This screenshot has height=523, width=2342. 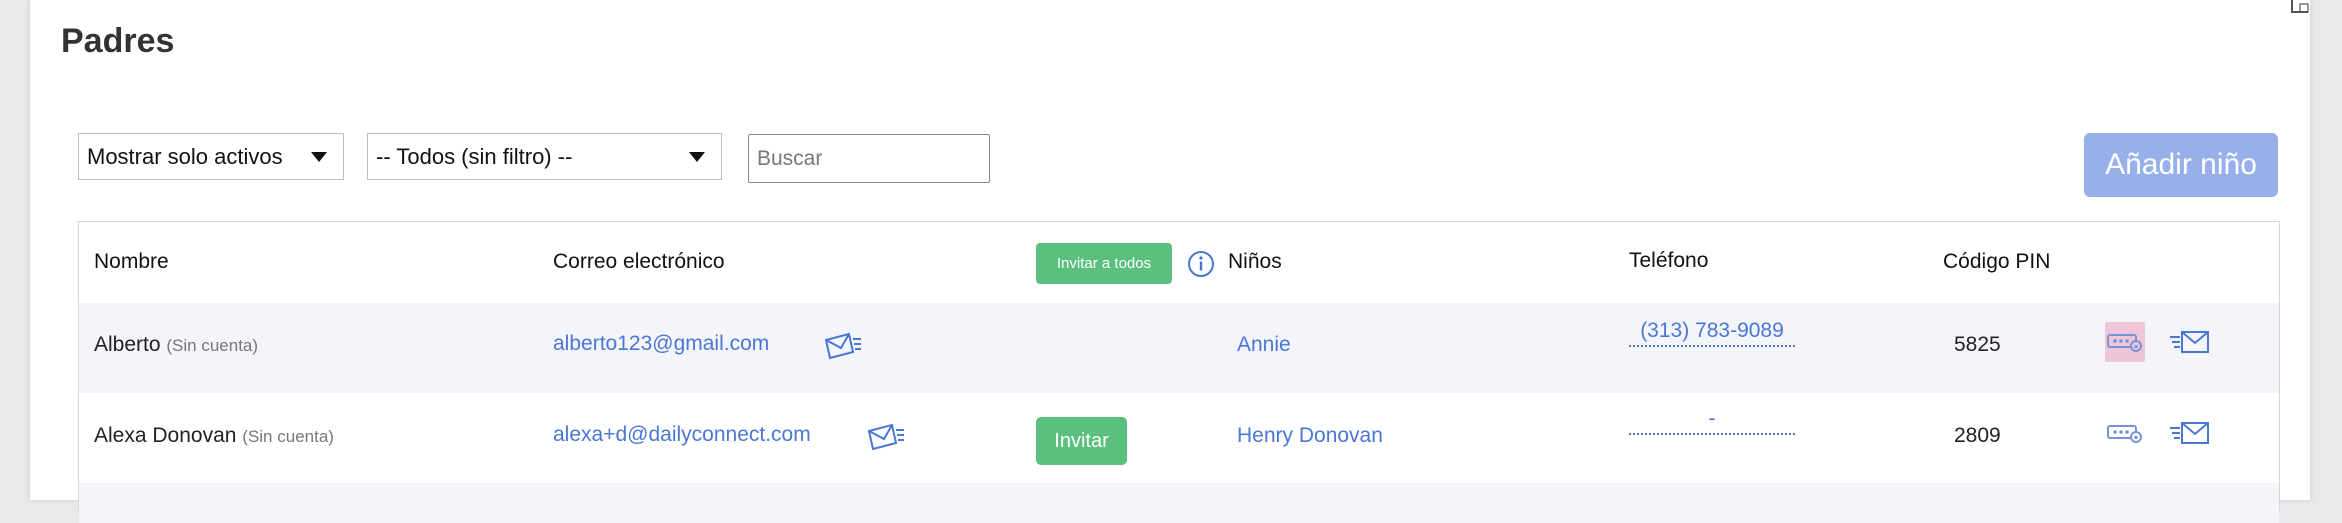 I want to click on header-children: Niños, so click(x=1255, y=262).